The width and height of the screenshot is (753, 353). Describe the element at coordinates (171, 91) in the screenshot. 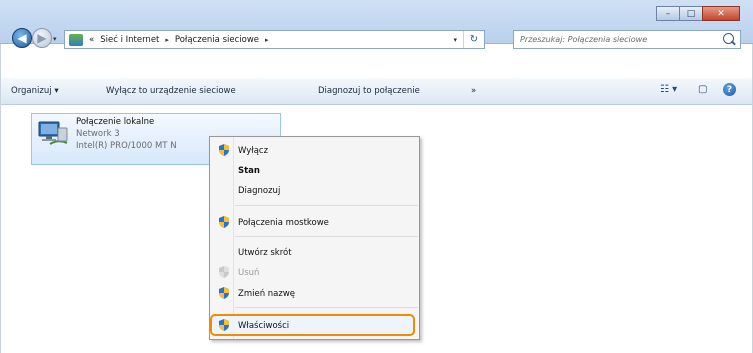

I see `disable-device-button: Wyłącz to urządzenie sieciowe` at that location.